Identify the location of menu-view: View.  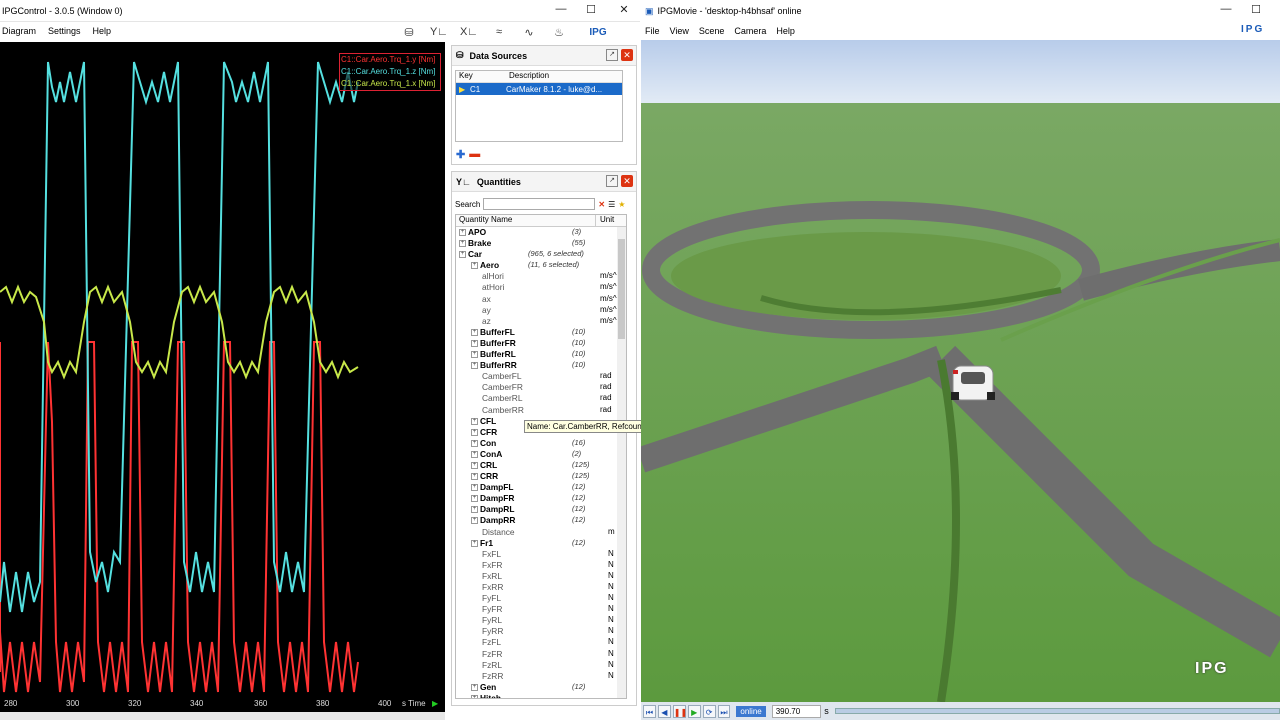
(679, 31).